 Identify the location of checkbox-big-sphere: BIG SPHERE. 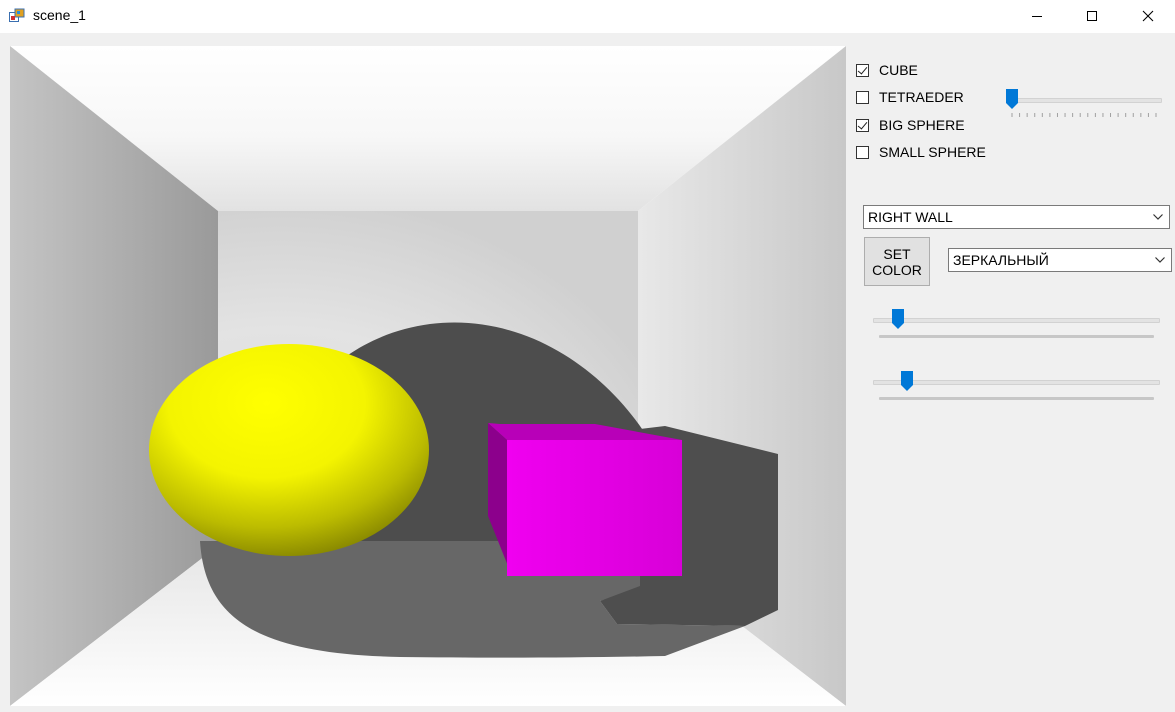
(910, 125).